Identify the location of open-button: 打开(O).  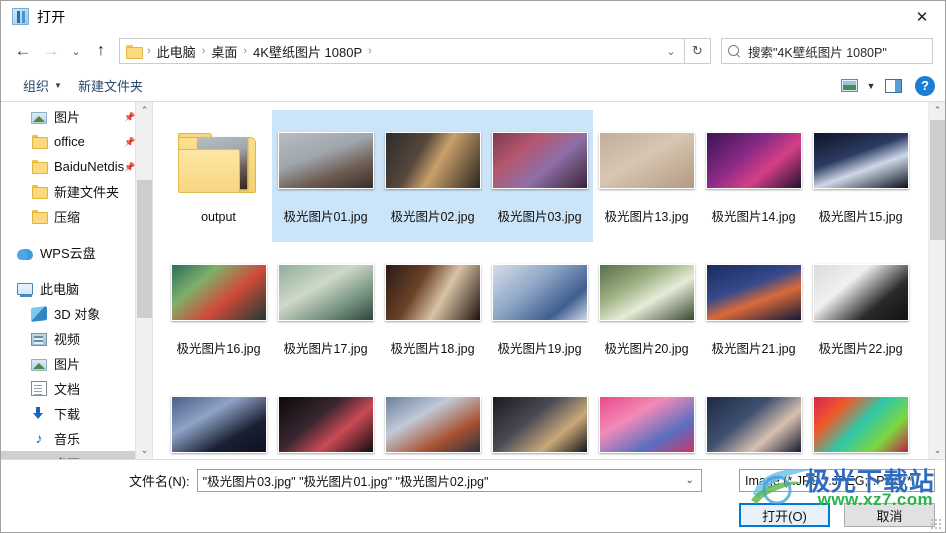
(784, 515).